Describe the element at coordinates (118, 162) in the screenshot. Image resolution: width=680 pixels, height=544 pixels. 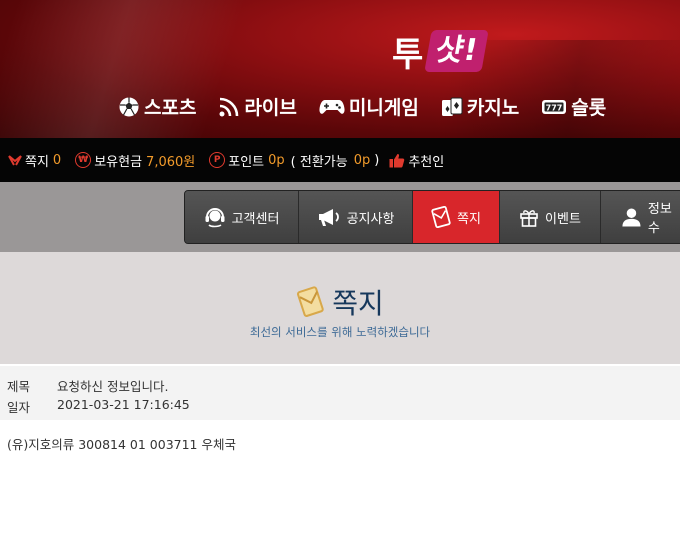
I see `balance-label: 보유현금` at that location.